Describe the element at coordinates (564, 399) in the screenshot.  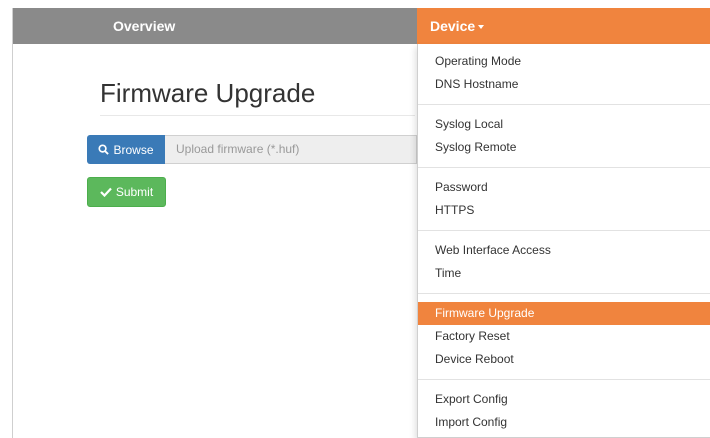
I see `menu-item-export-config: Export Config` at that location.